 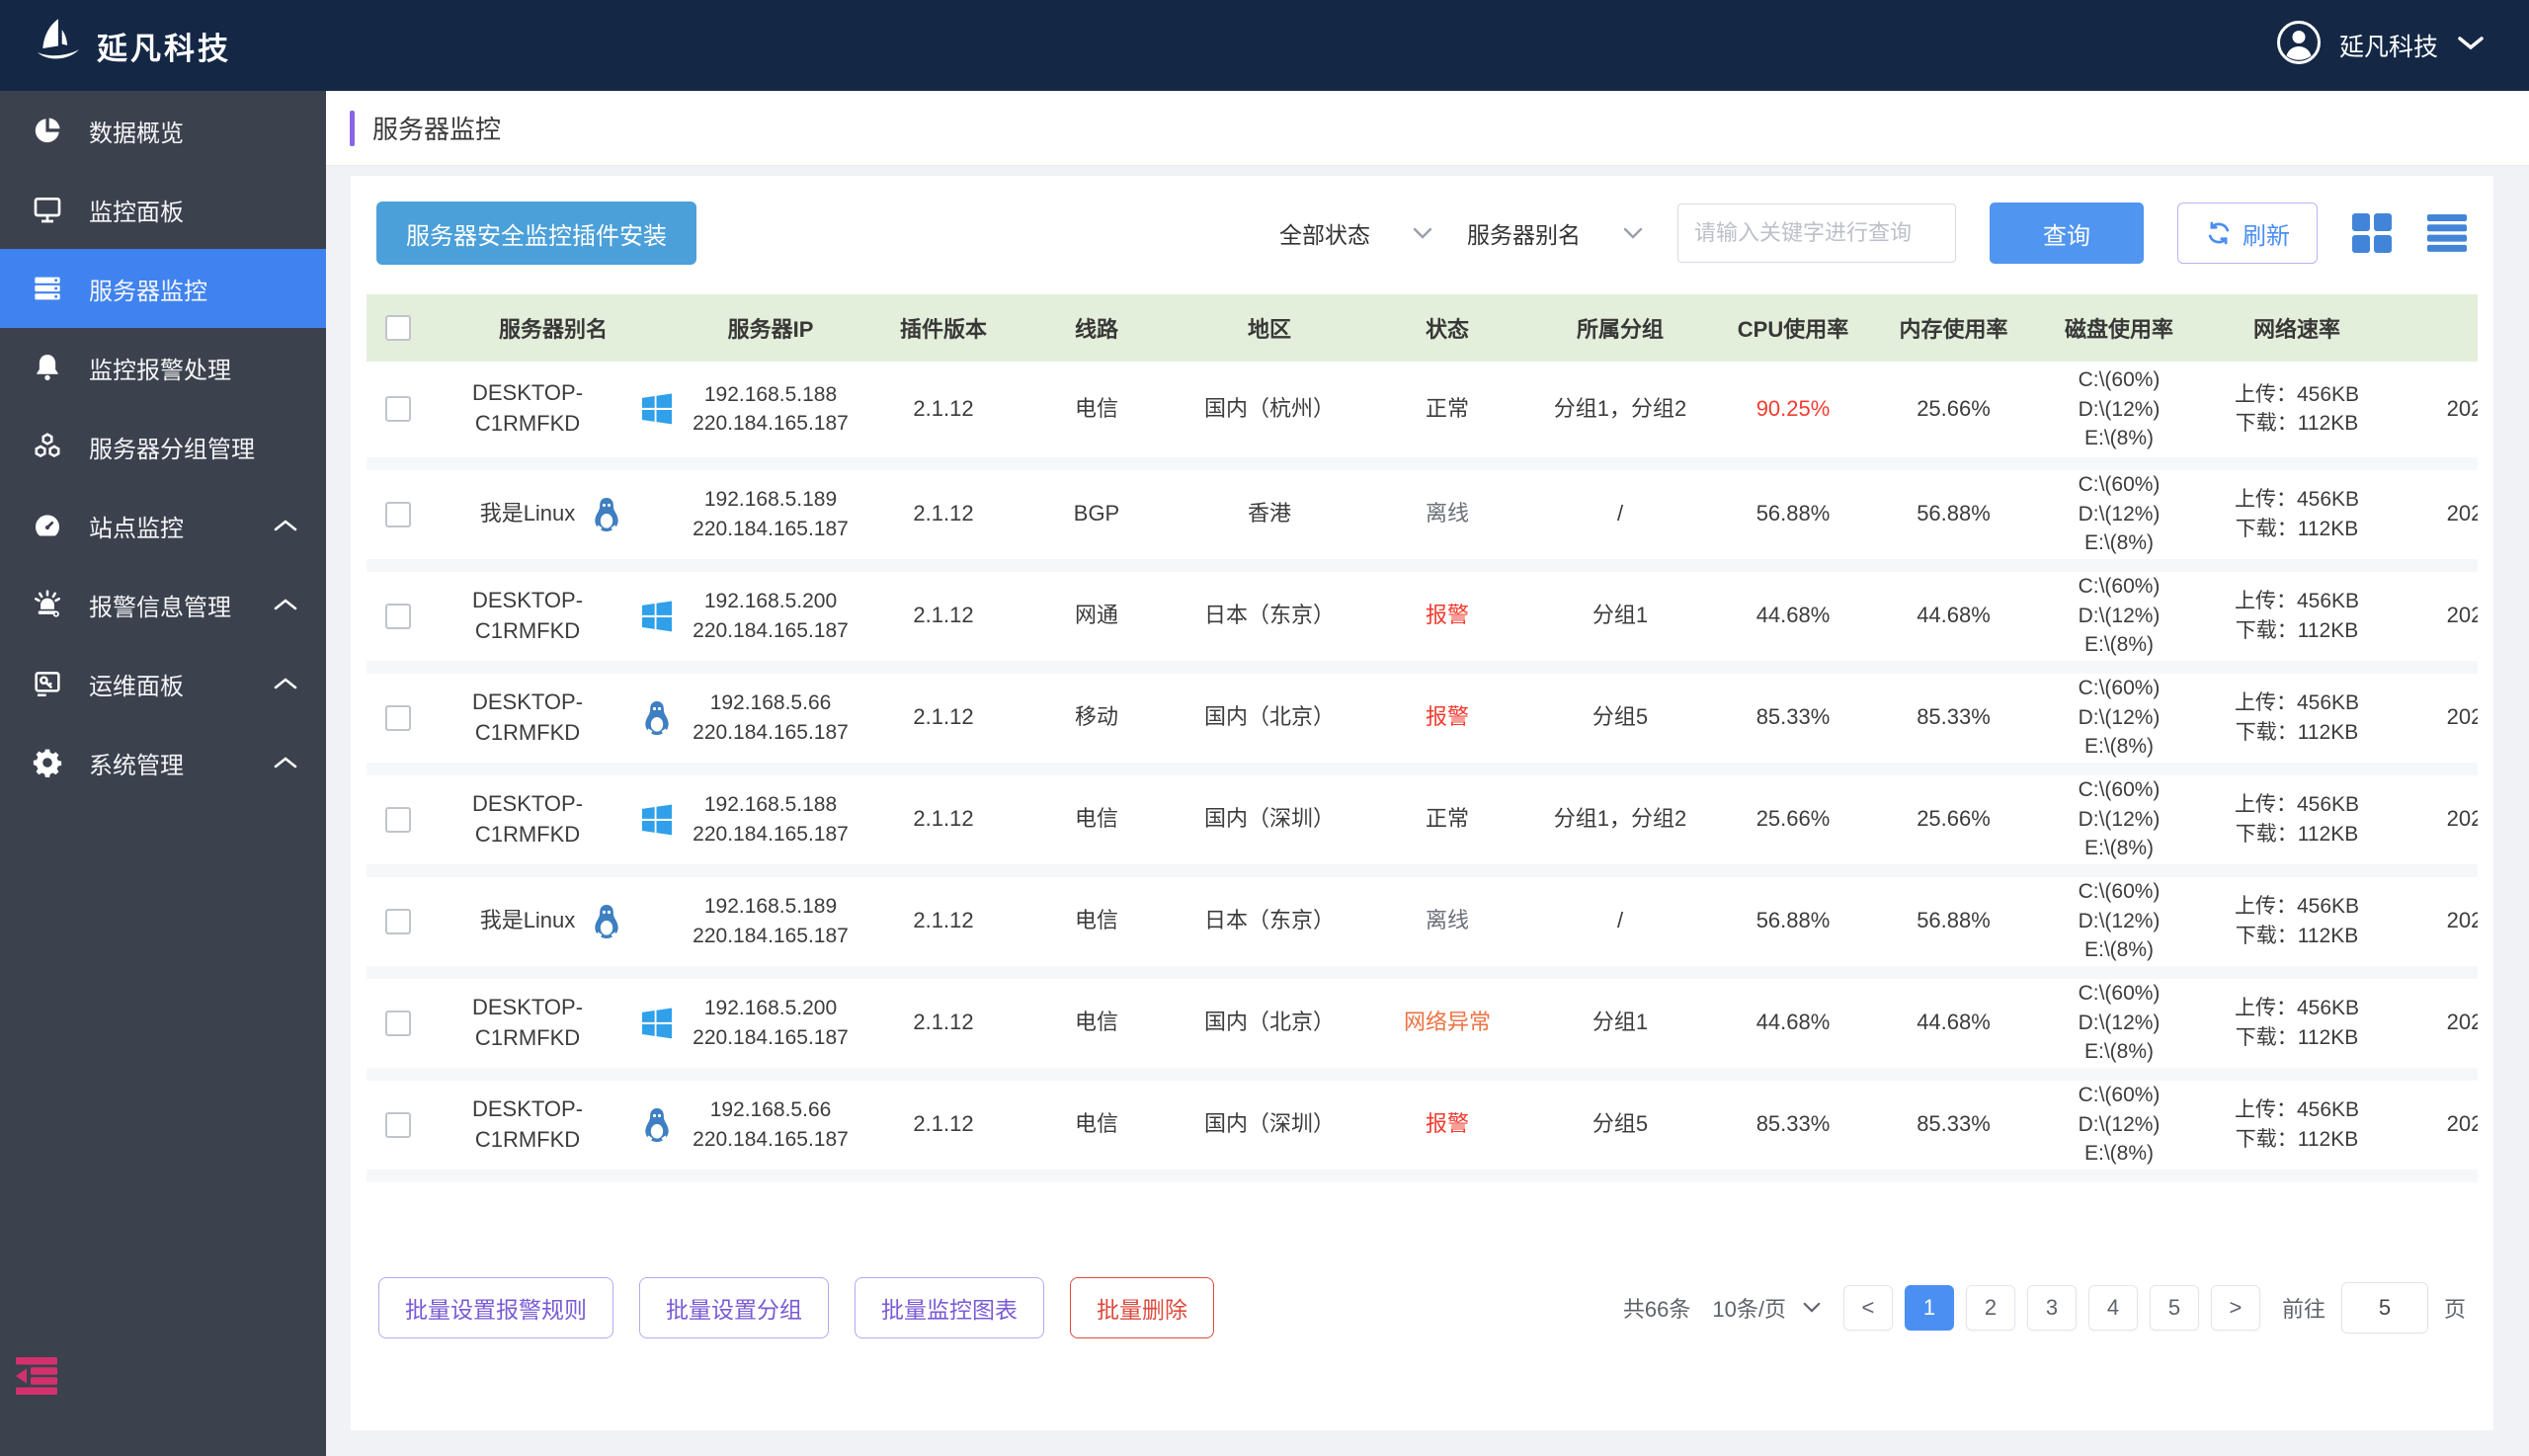 I want to click on bulk-action-button: 批量设置报警规则, so click(x=496, y=1307).